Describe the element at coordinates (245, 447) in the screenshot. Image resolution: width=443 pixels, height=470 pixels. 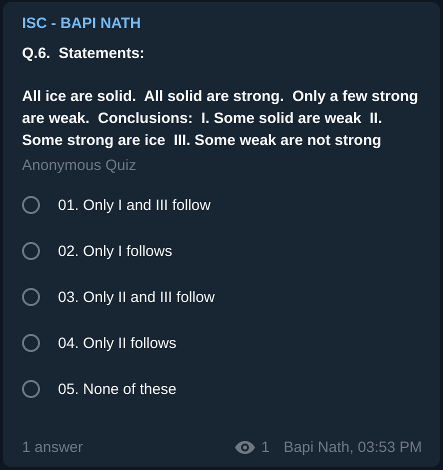
I see `eye-icon` at that location.